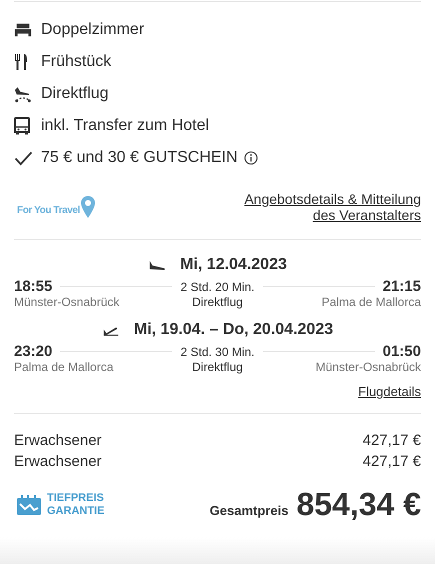 This screenshot has width=435, height=564. I want to click on check-icon, so click(23, 158).